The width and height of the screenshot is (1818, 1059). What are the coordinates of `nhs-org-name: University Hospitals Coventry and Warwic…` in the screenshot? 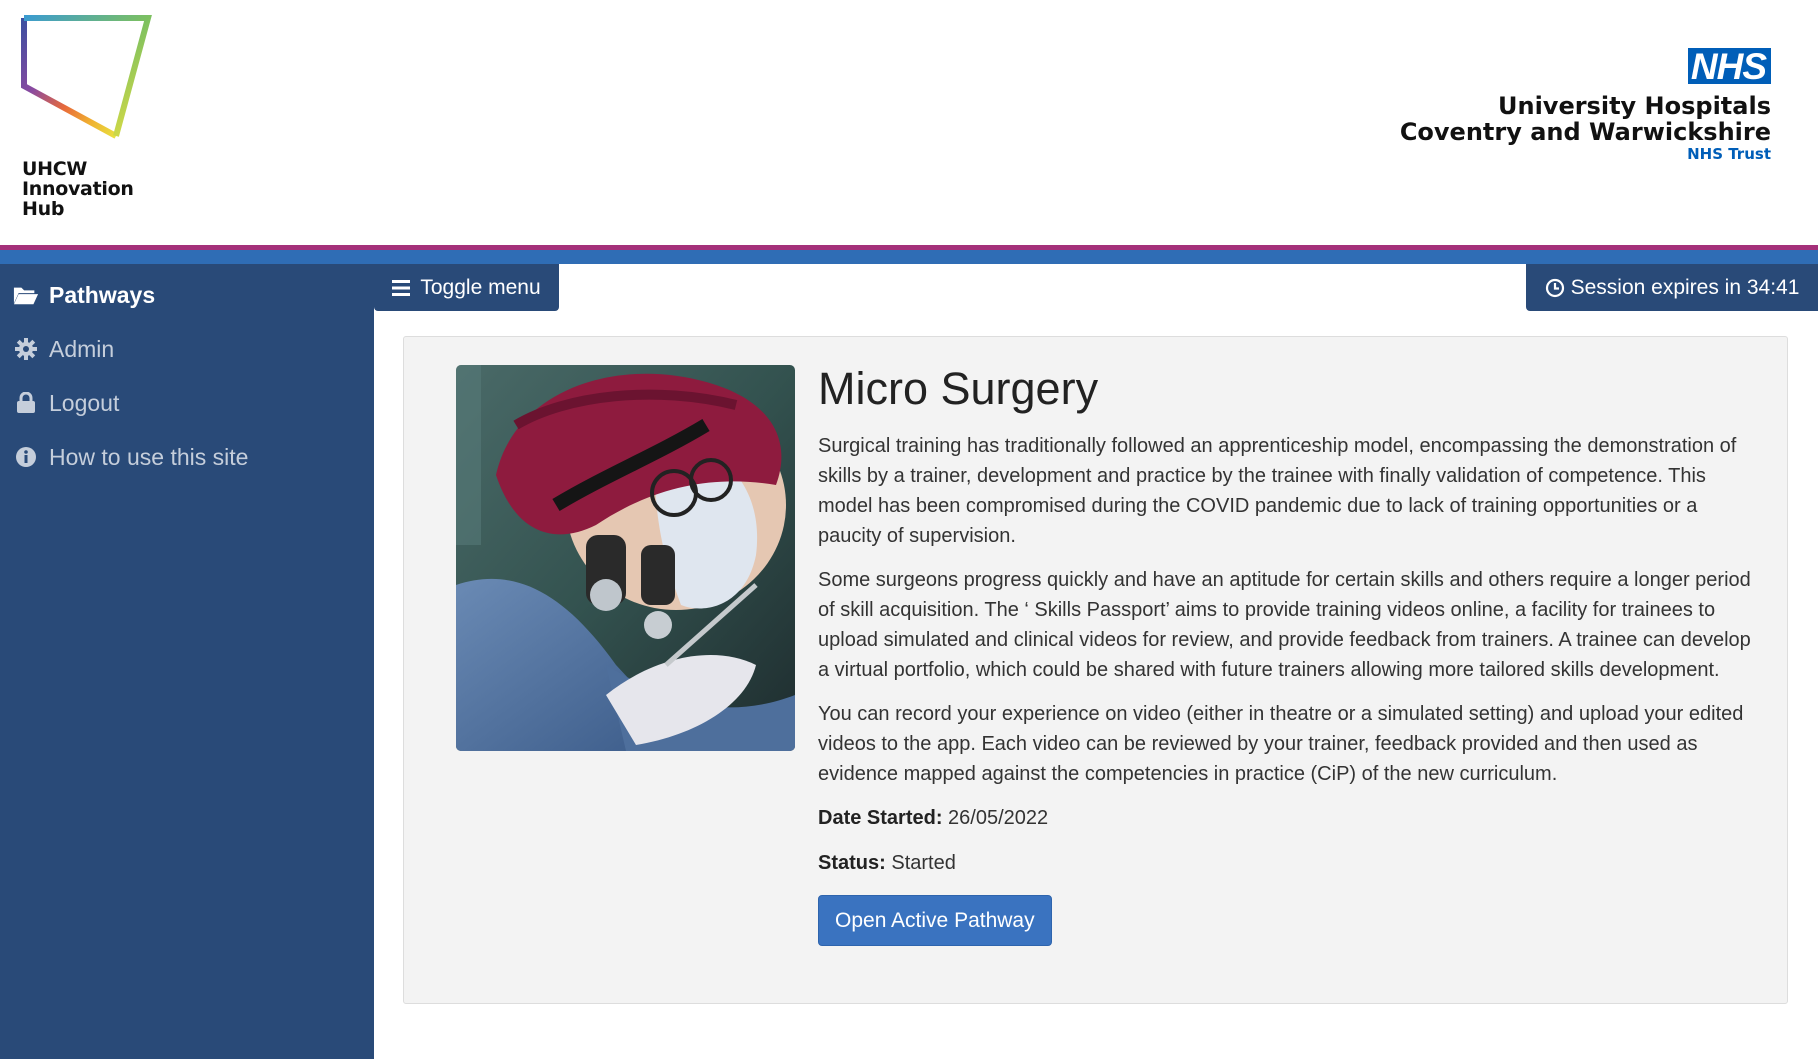 It's located at (1585, 119).